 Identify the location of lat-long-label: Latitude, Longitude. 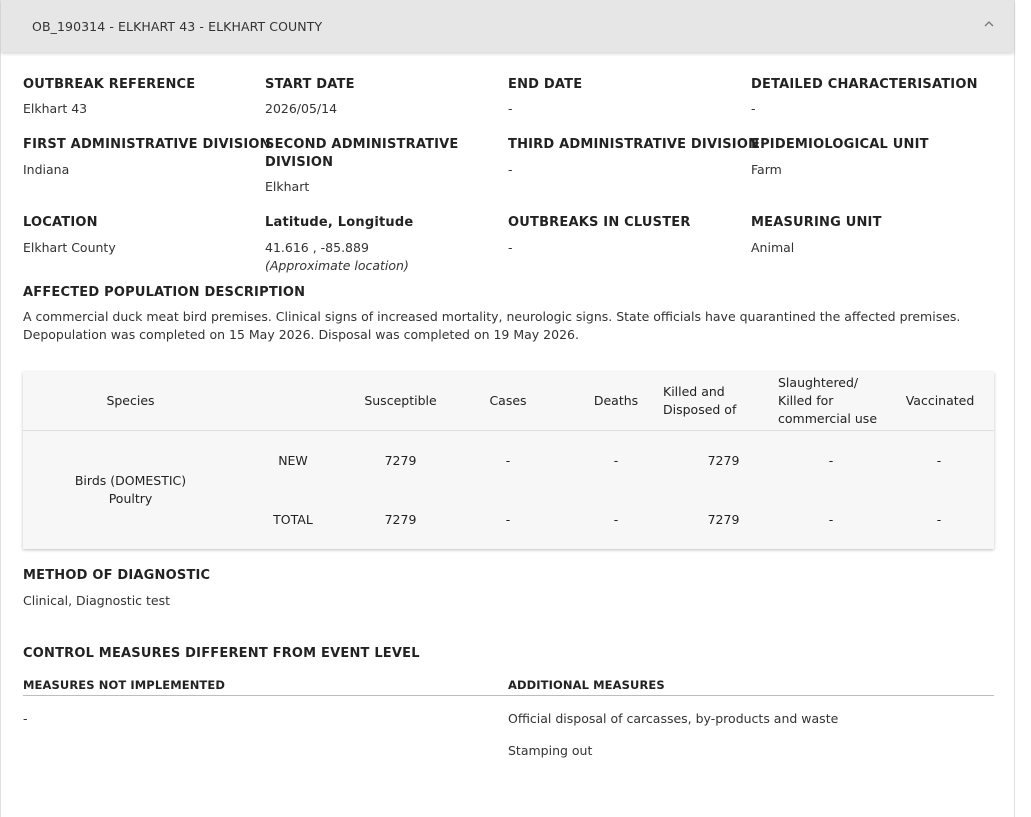
(339, 222).